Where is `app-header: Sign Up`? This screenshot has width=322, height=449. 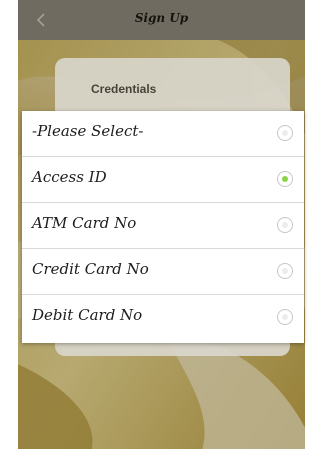
app-header: Sign Up is located at coordinates (161, 20).